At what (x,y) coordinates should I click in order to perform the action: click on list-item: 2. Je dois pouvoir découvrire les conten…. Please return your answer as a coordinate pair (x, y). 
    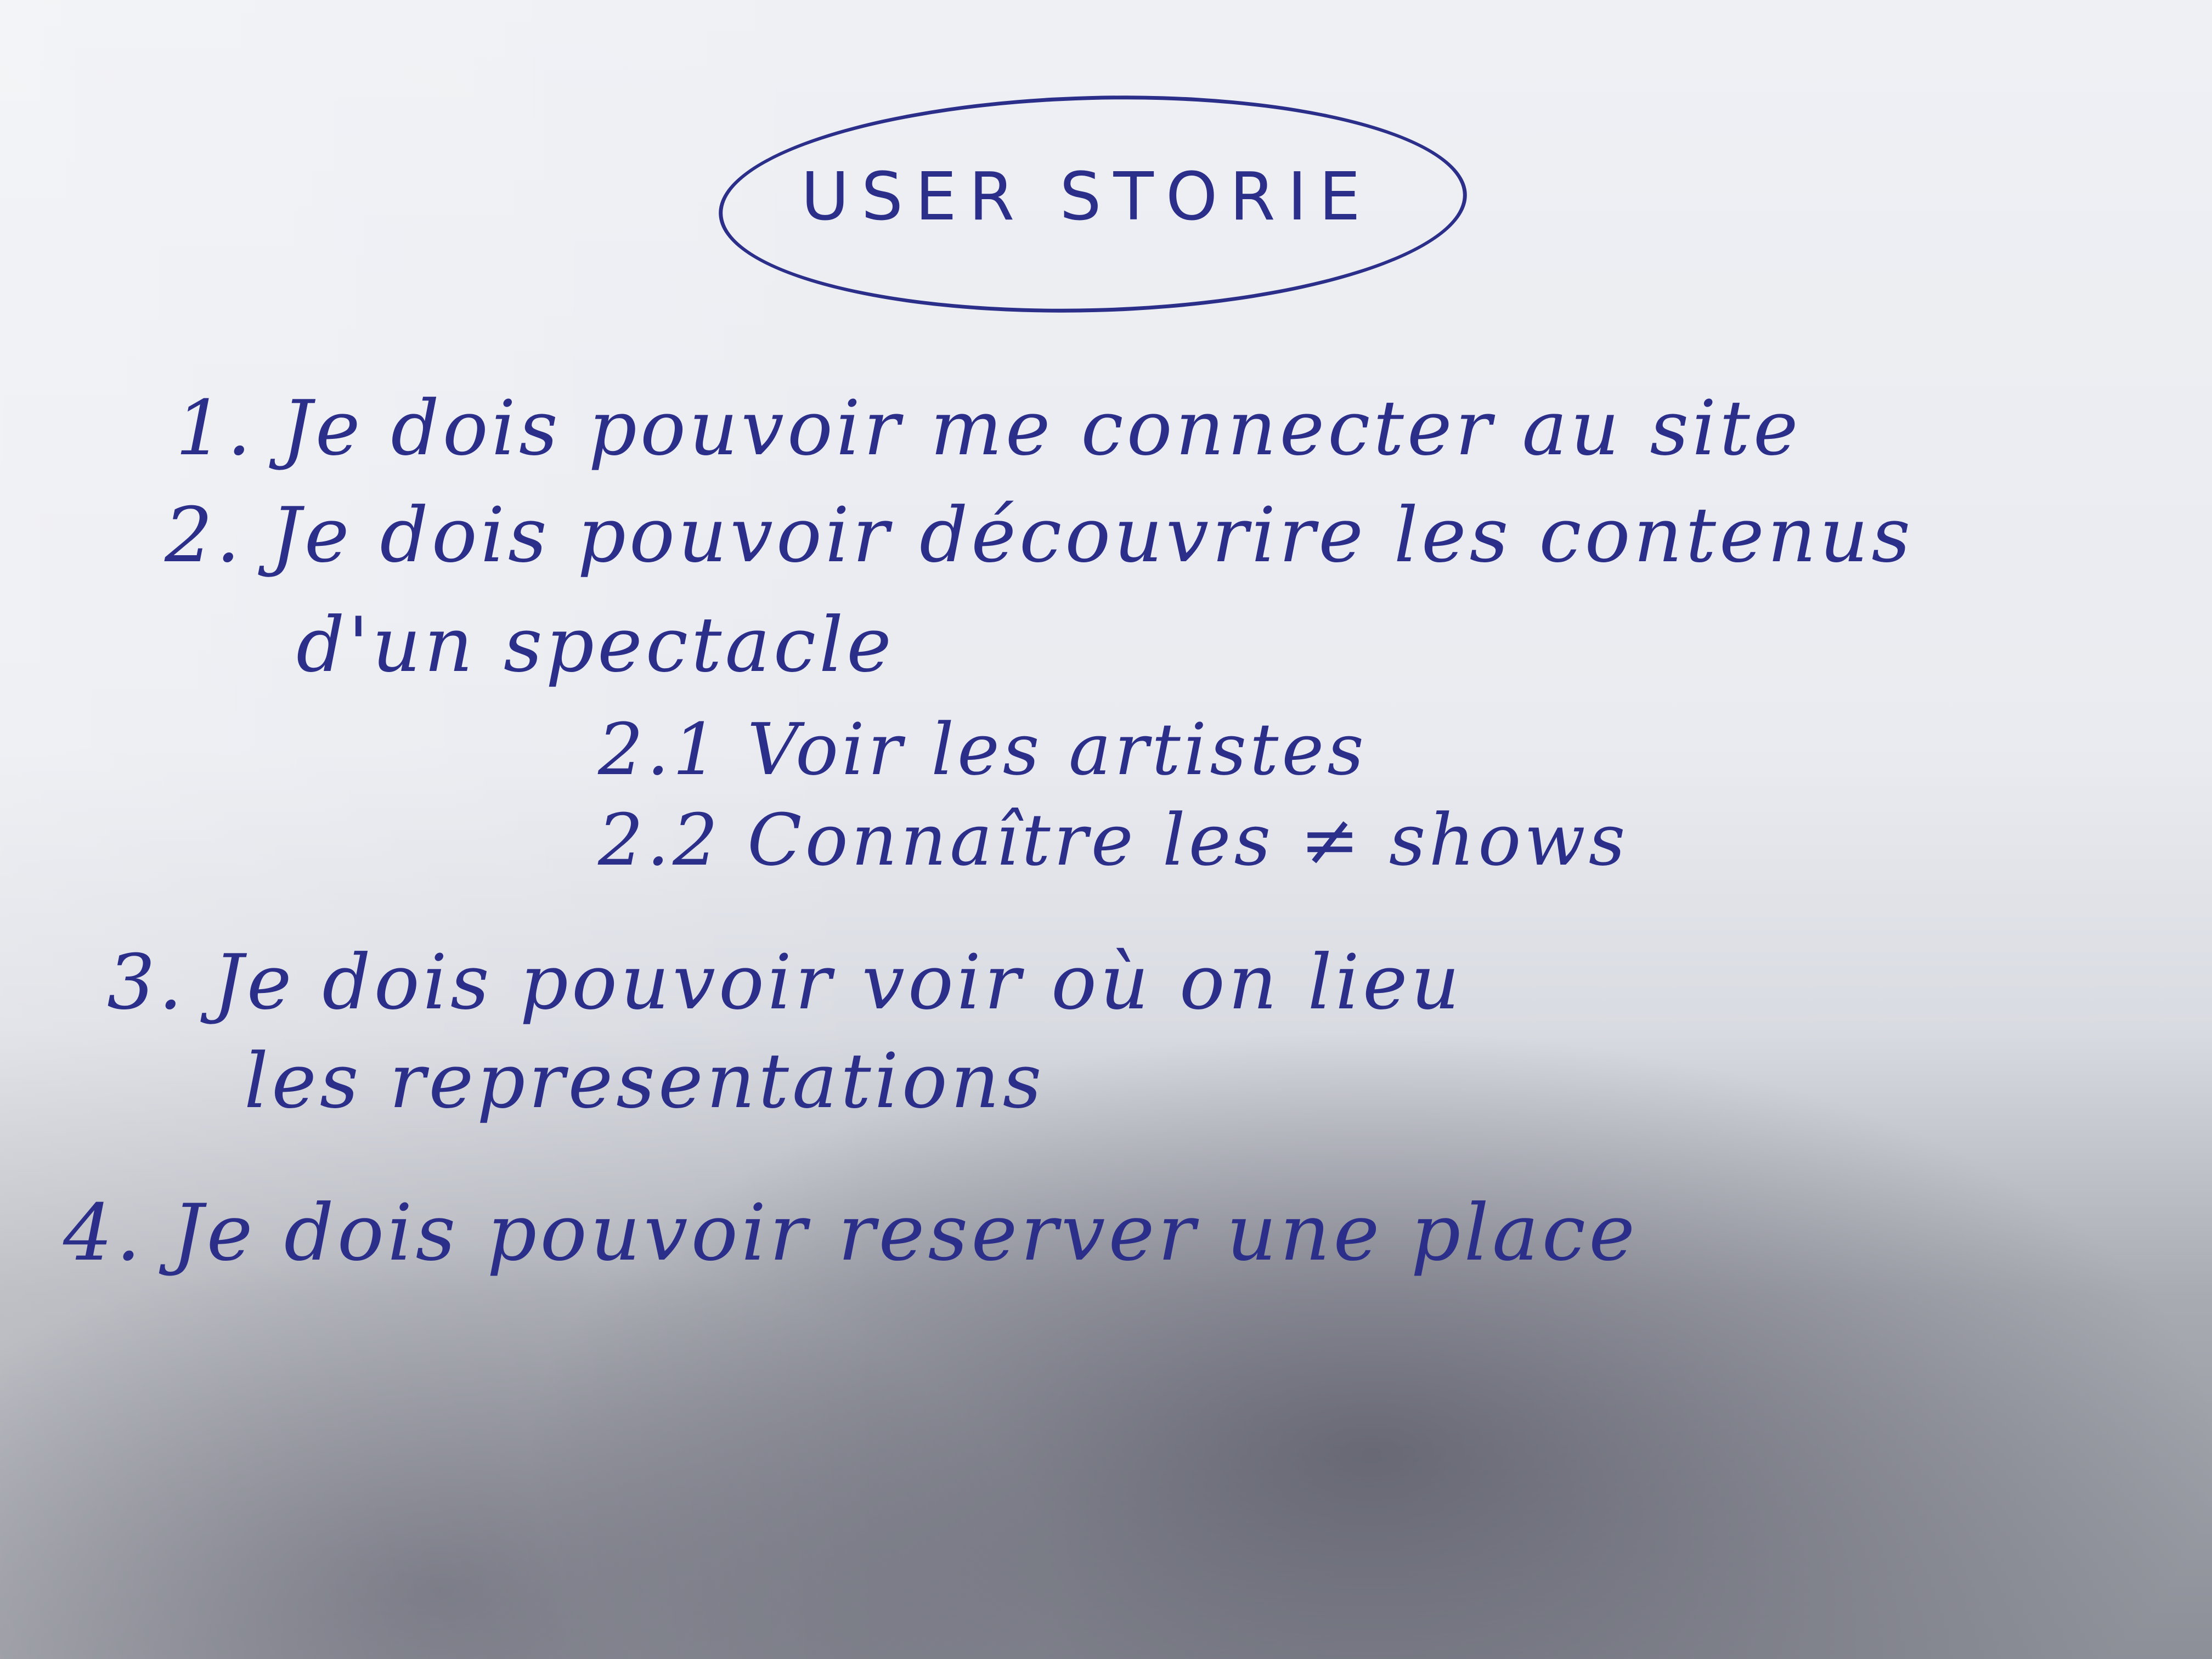
    Looking at the image, I should click on (1039, 535).